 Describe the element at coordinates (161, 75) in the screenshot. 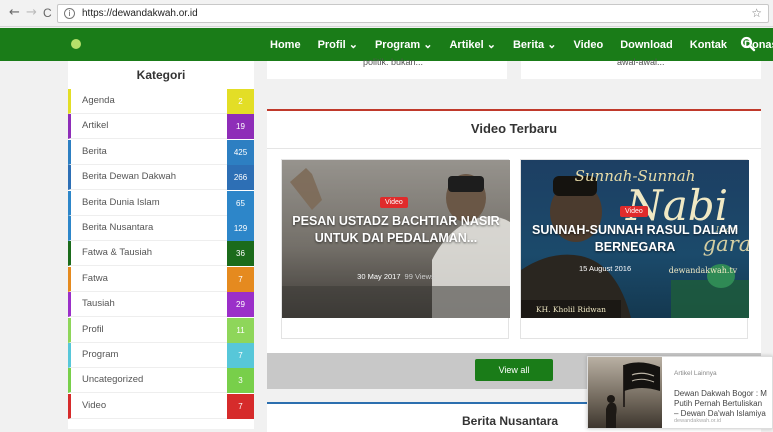

I see `sidebar-title: Kategori` at that location.